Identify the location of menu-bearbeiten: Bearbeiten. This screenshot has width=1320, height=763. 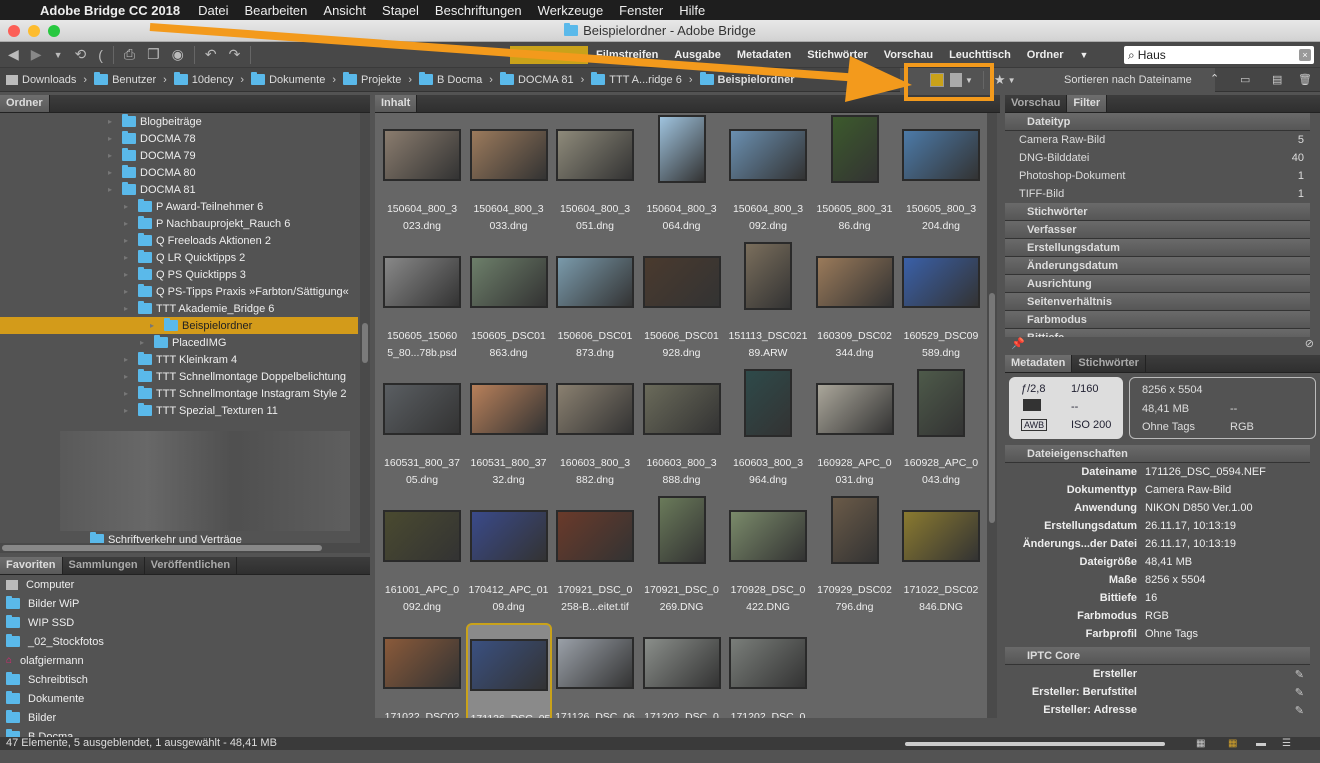
(276, 10).